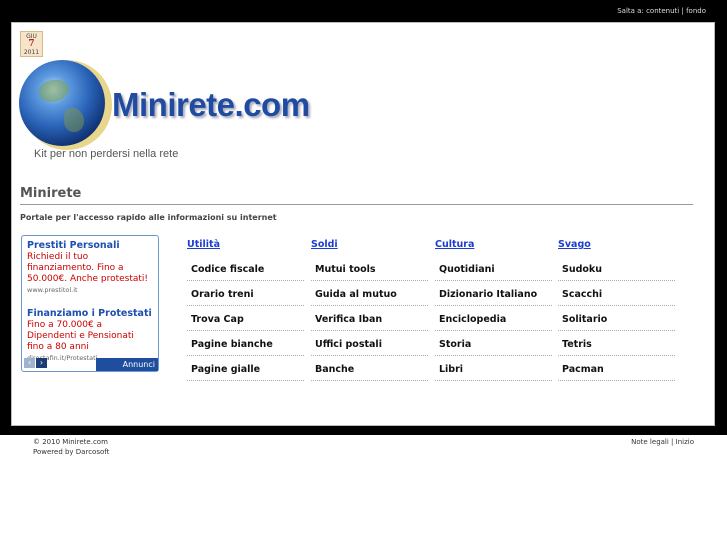  I want to click on home-link: Inizio, so click(685, 442).